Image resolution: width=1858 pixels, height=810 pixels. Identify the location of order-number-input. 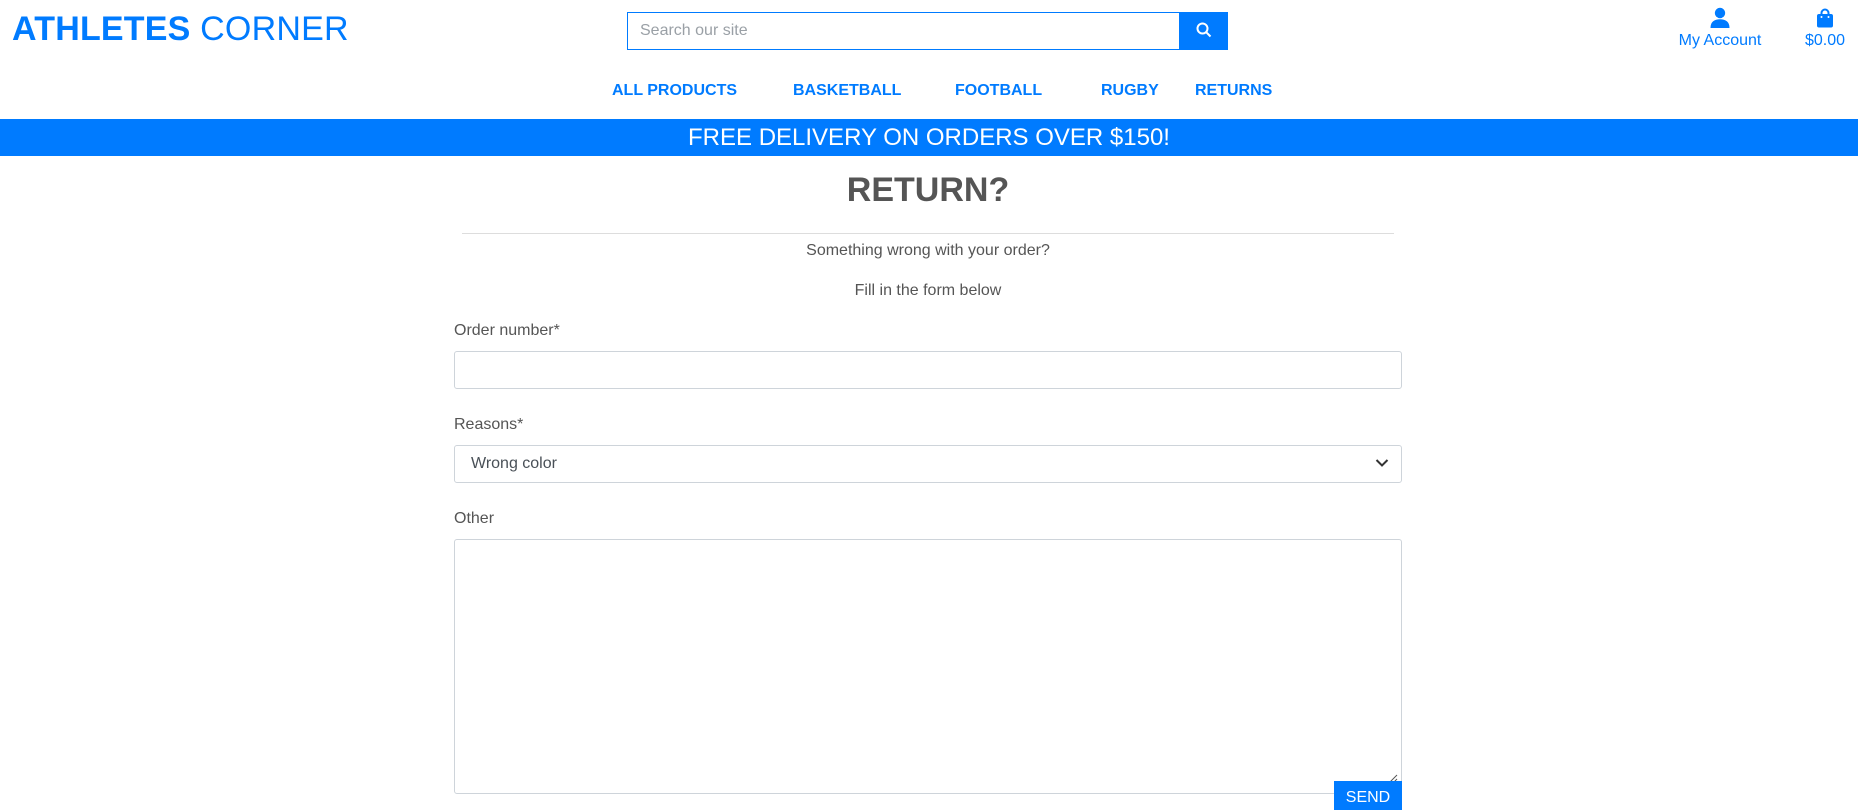
(928, 370).